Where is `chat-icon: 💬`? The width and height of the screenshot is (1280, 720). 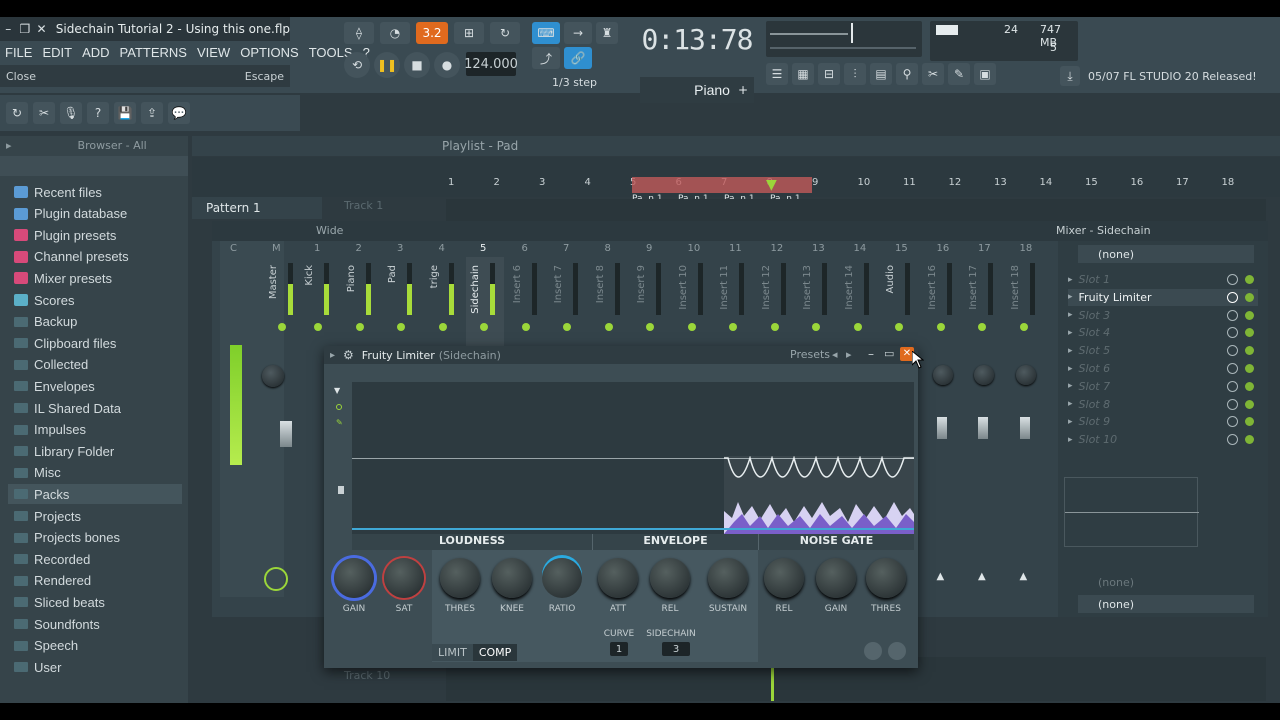
chat-icon: 💬 is located at coordinates (179, 113).